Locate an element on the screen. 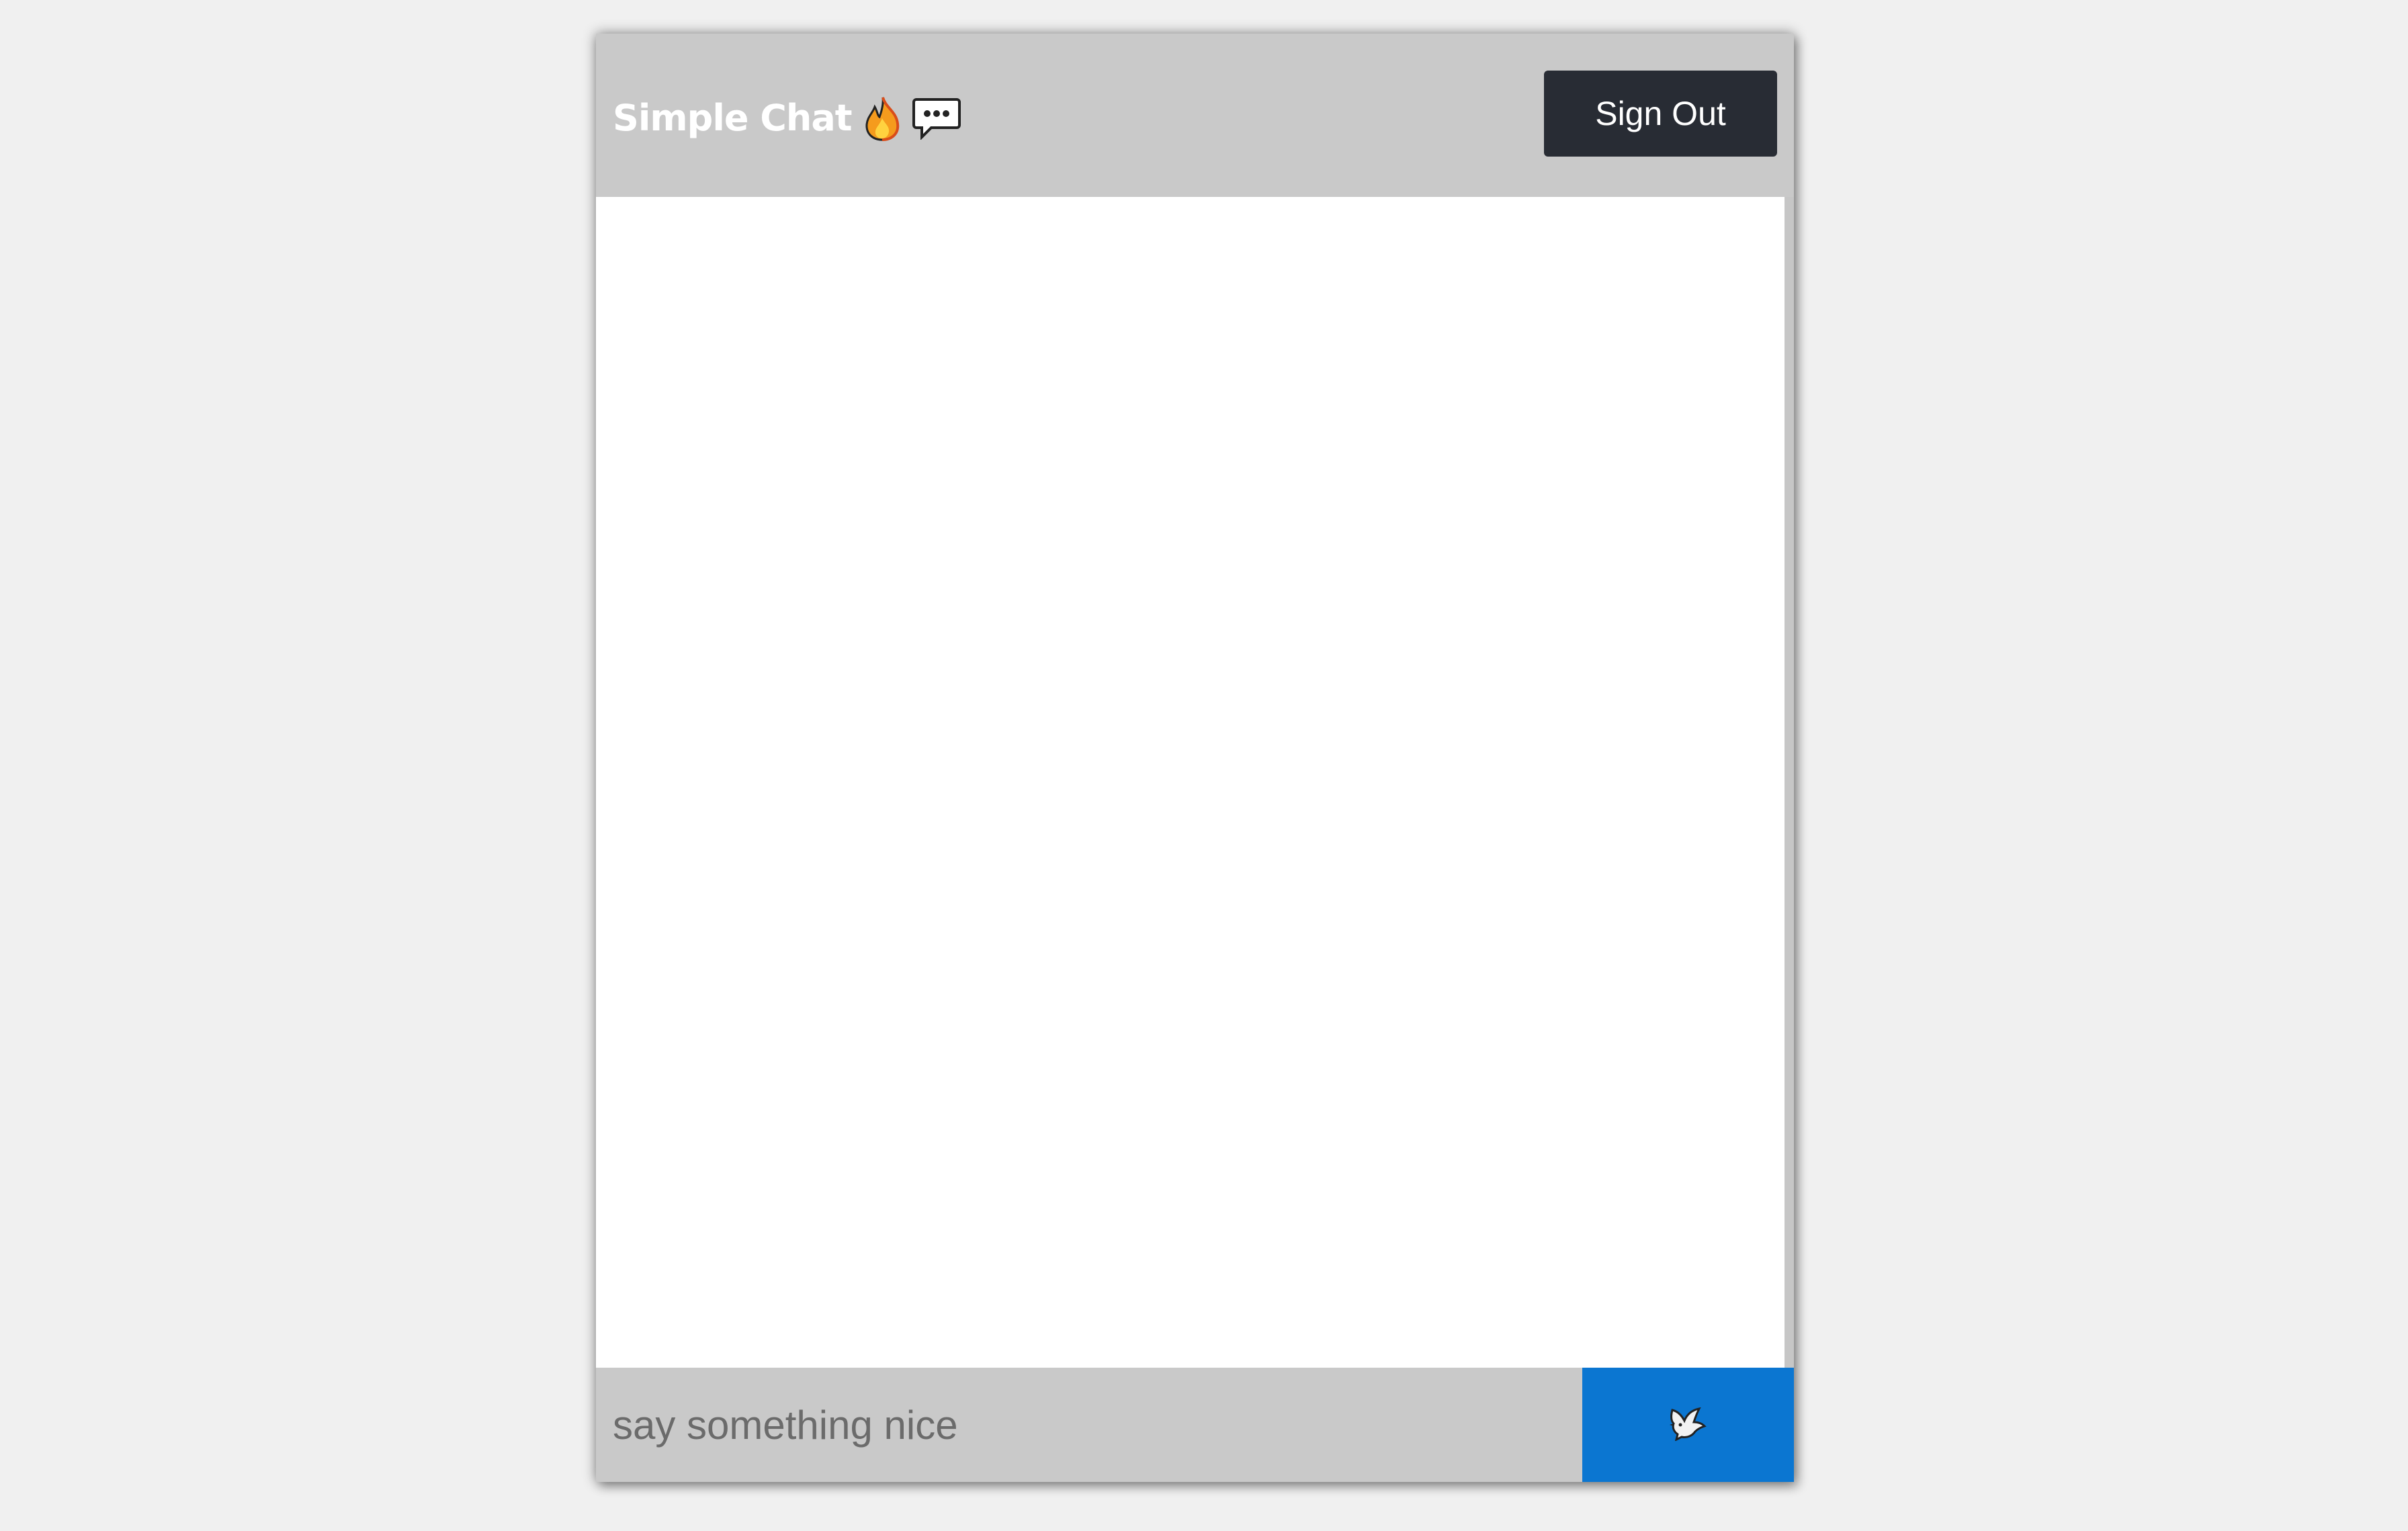 The image size is (2408, 1531). scrollbar is located at coordinates (1789, 782).